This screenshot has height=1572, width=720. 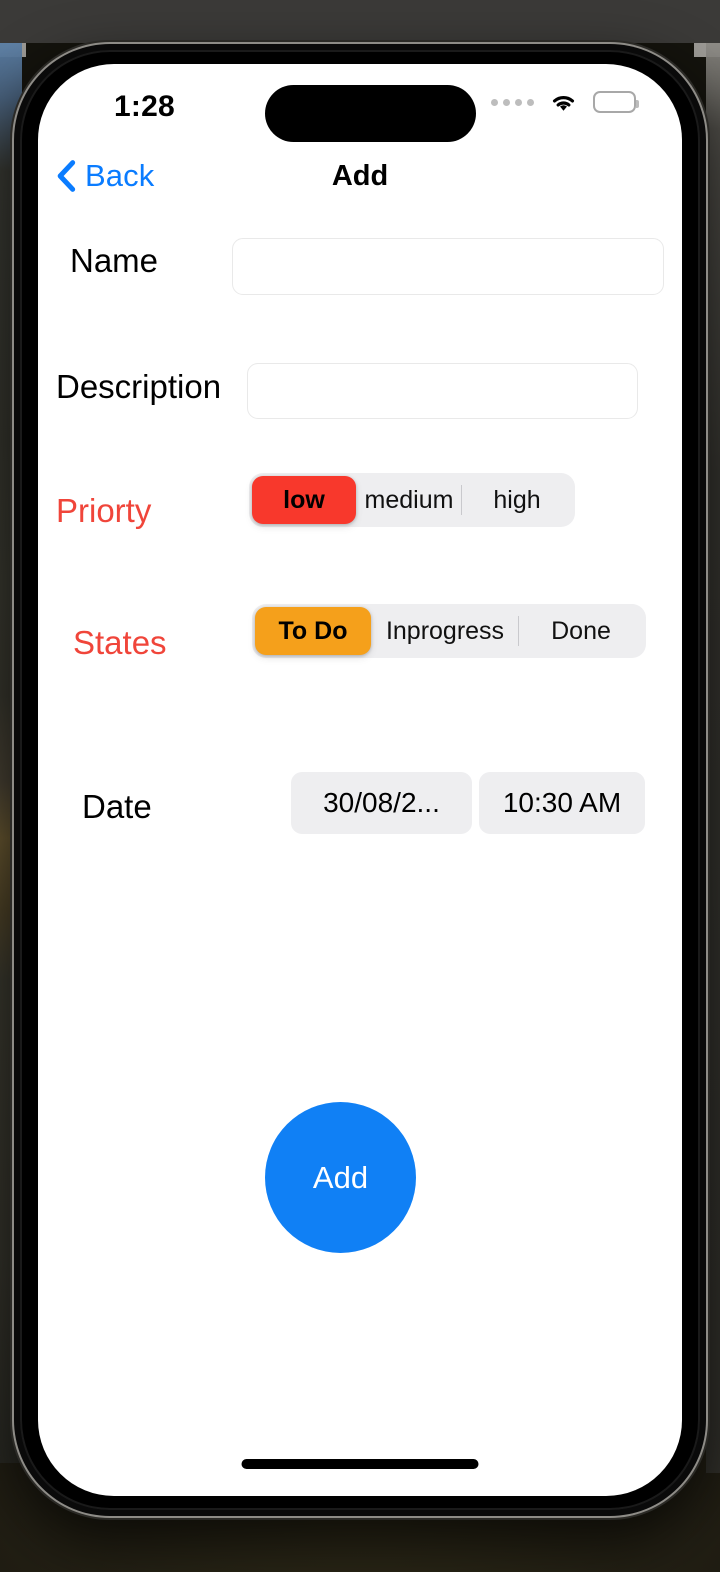 I want to click on states-segmented-control: To Do Inprogress Done, so click(x=449, y=631).